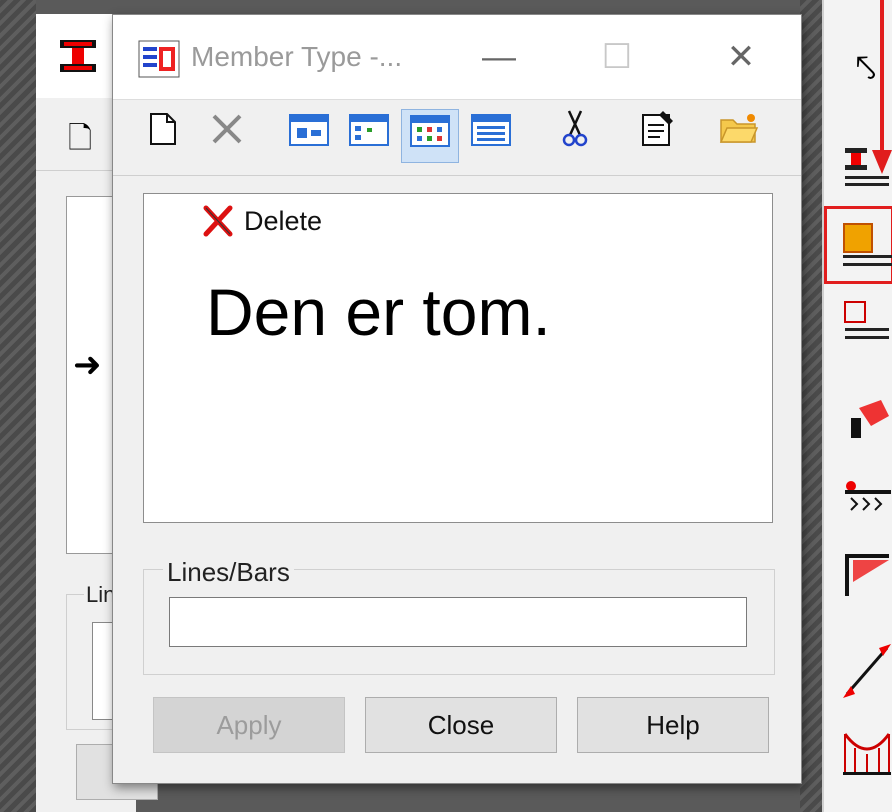 The image size is (892, 812). Describe the element at coordinates (865, 578) in the screenshot. I see `load-icon` at that location.